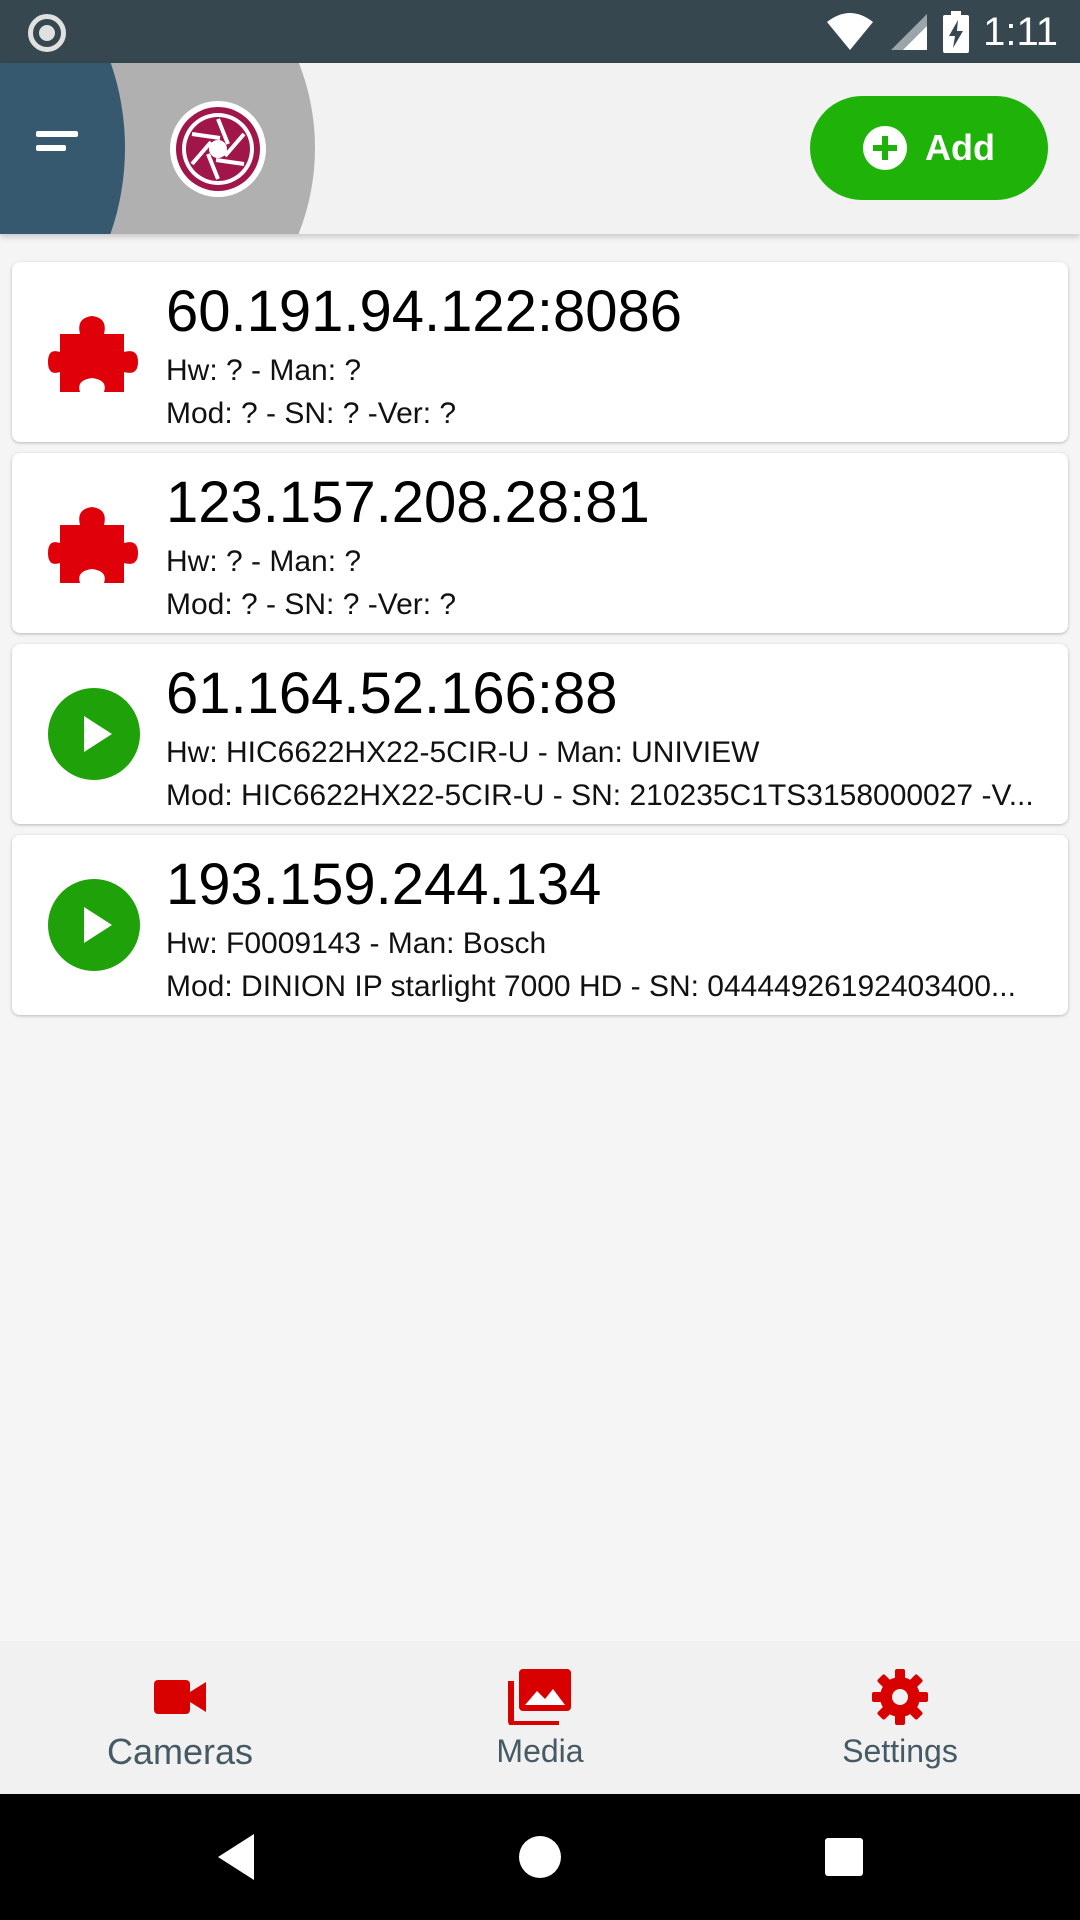 The height and width of the screenshot is (1920, 1080). What do you see at coordinates (540, 31) in the screenshot?
I see `status-bar: 1:11` at bounding box center [540, 31].